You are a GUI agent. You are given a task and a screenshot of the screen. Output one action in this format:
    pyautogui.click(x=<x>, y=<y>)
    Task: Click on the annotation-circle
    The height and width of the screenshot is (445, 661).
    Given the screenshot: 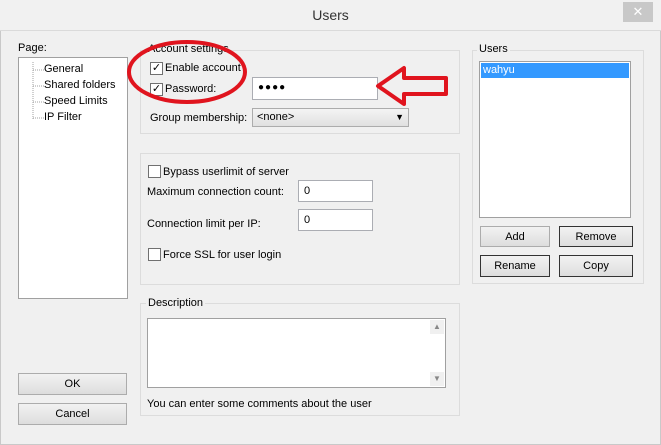 What is the action you would take?
    pyautogui.click(x=187, y=72)
    